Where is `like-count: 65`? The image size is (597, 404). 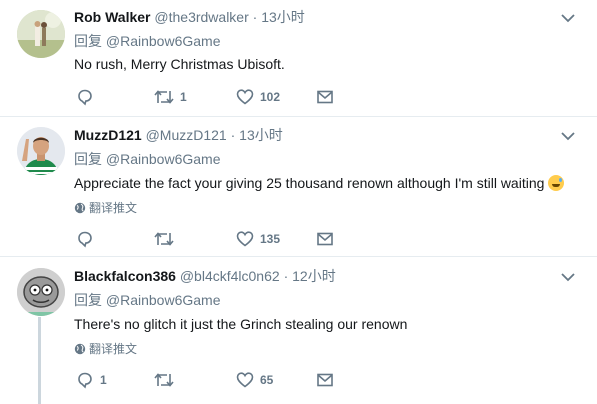
like-count: 65 is located at coordinates (267, 380).